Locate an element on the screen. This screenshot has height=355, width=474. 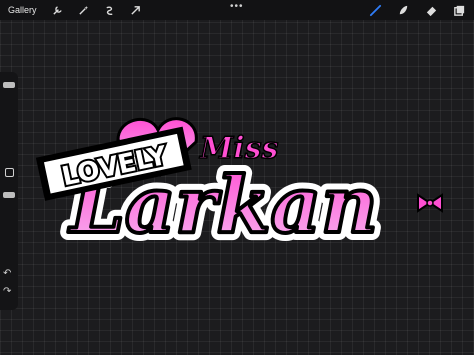
toolbar: Gallery ••• is located at coordinates (237, 10).